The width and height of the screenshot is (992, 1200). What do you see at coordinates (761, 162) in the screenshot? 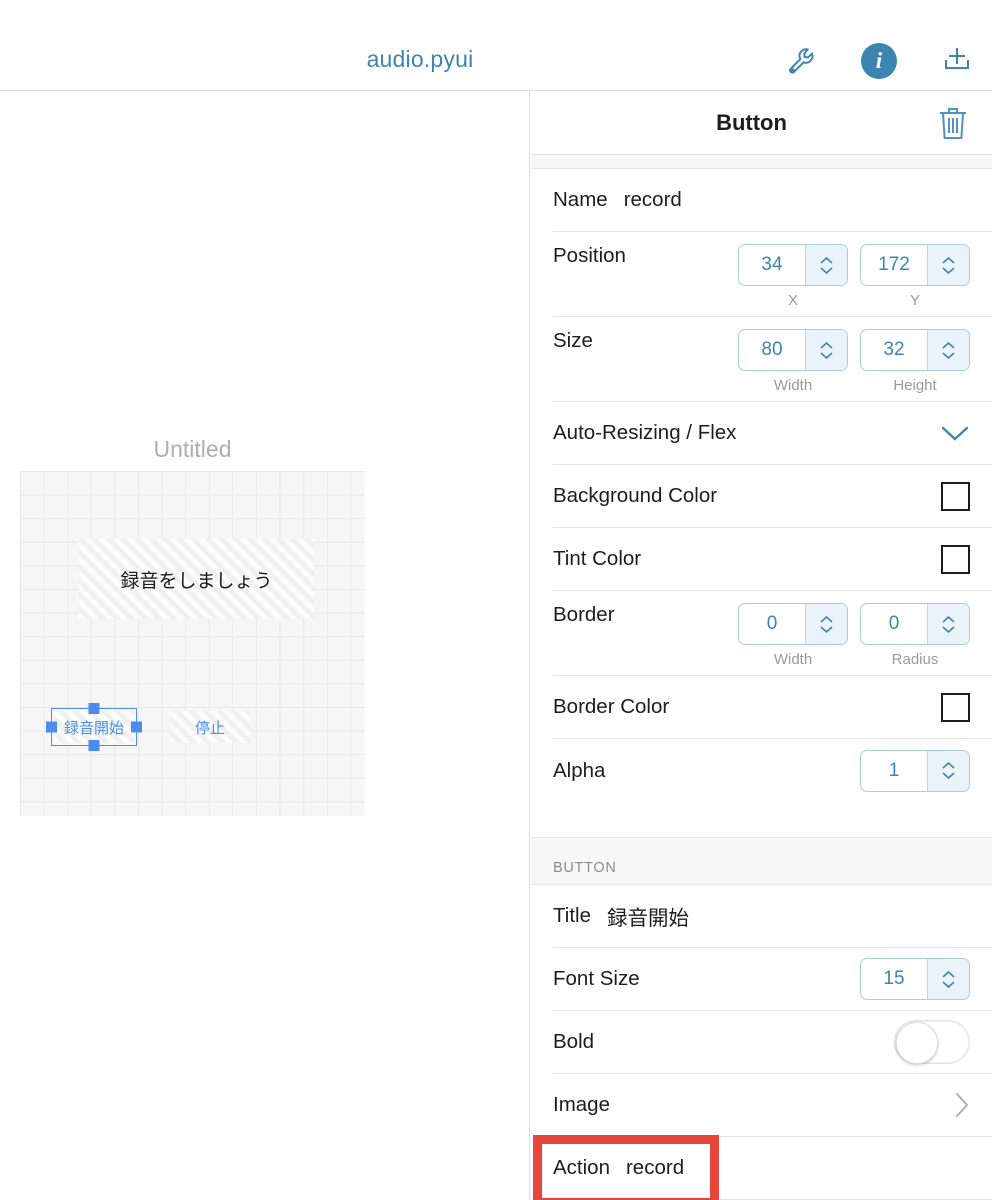
I see `inspector-section-strip` at bounding box center [761, 162].